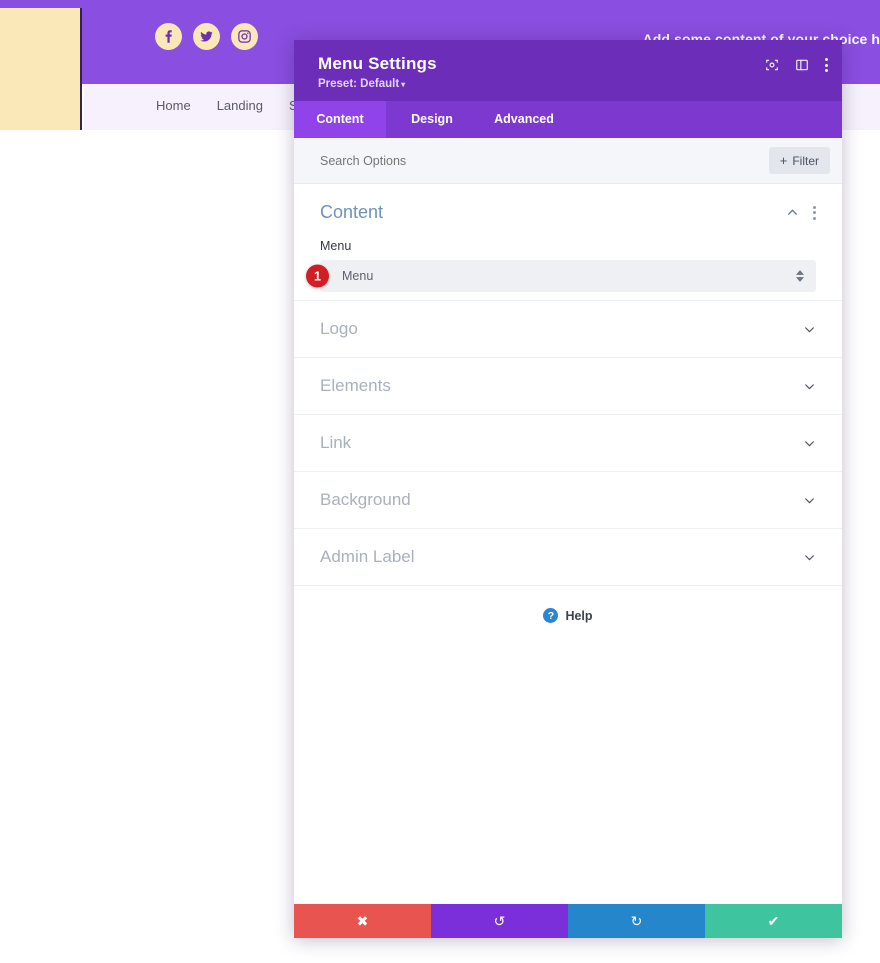  I want to click on section-background: Background, so click(568, 499).